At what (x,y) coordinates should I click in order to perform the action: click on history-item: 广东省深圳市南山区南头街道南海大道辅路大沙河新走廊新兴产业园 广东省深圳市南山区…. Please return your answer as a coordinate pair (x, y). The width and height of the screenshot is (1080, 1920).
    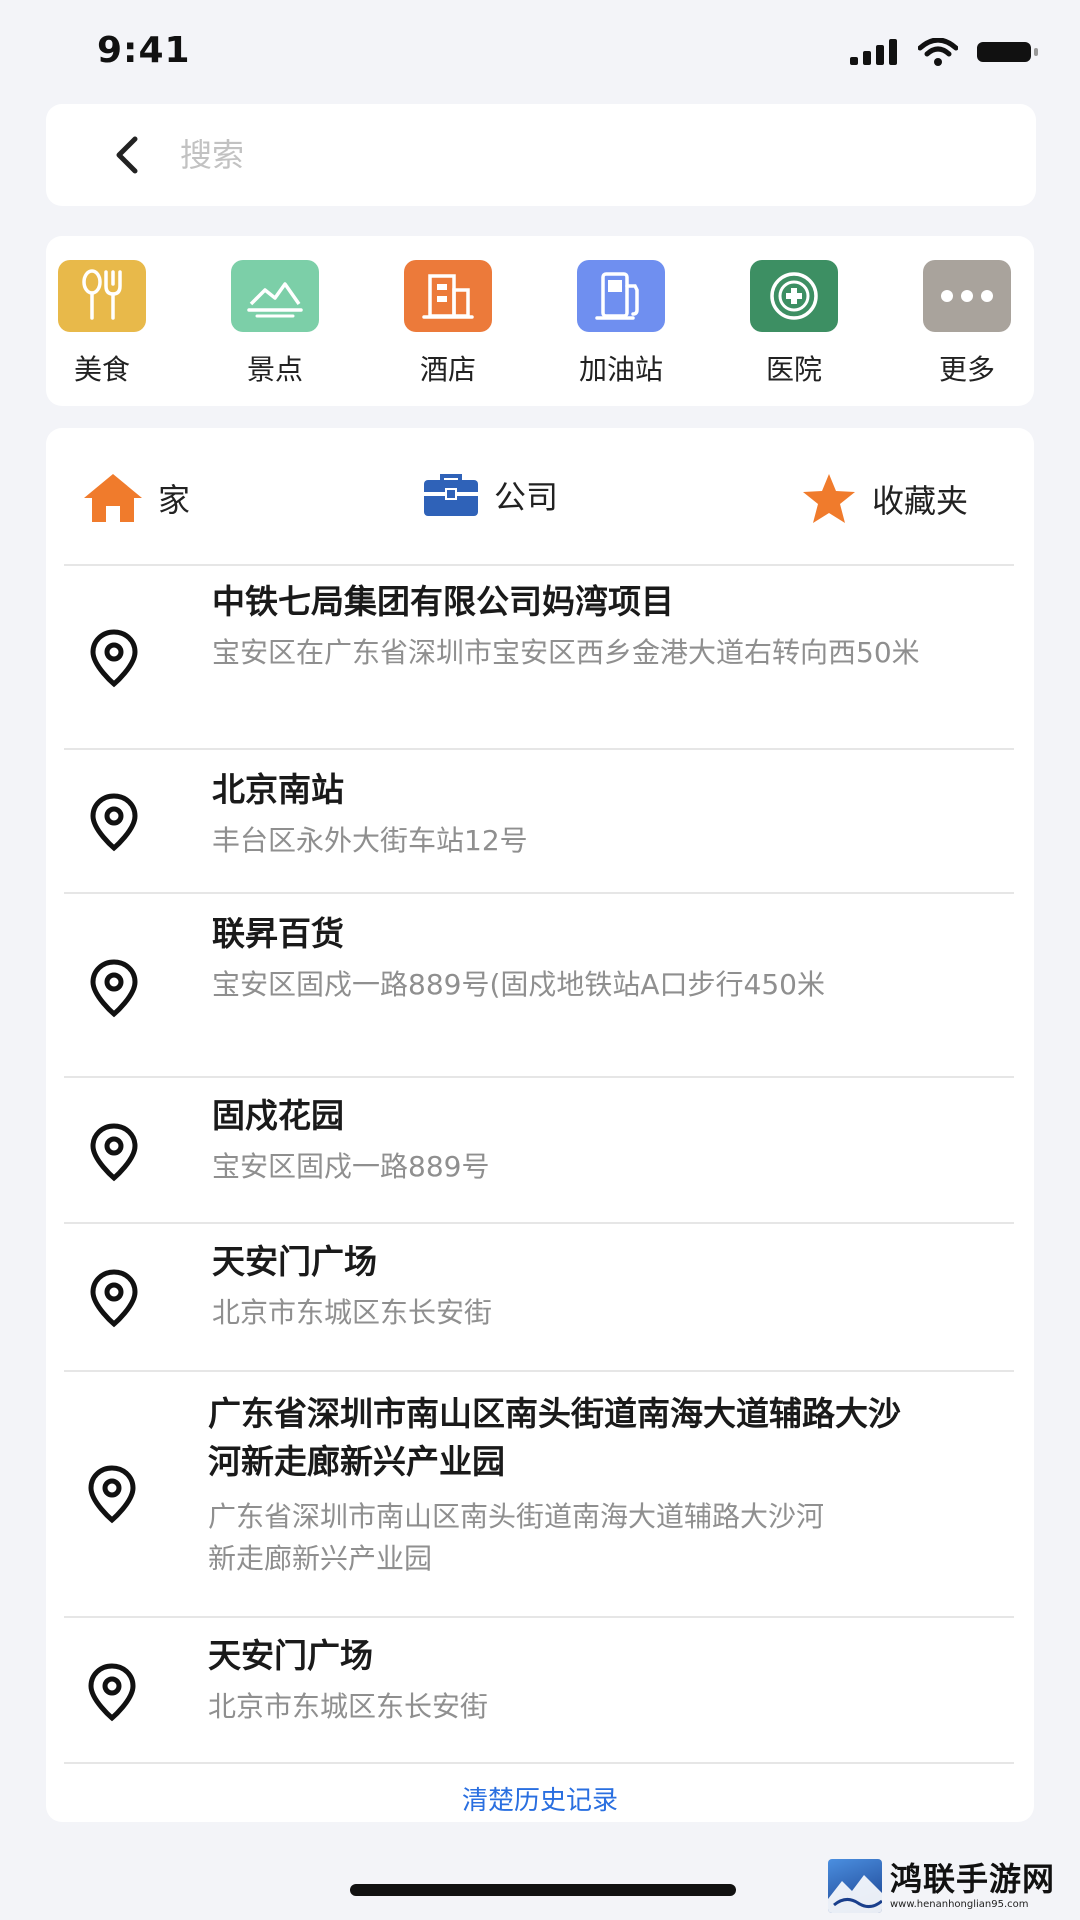
    Looking at the image, I should click on (540, 1494).